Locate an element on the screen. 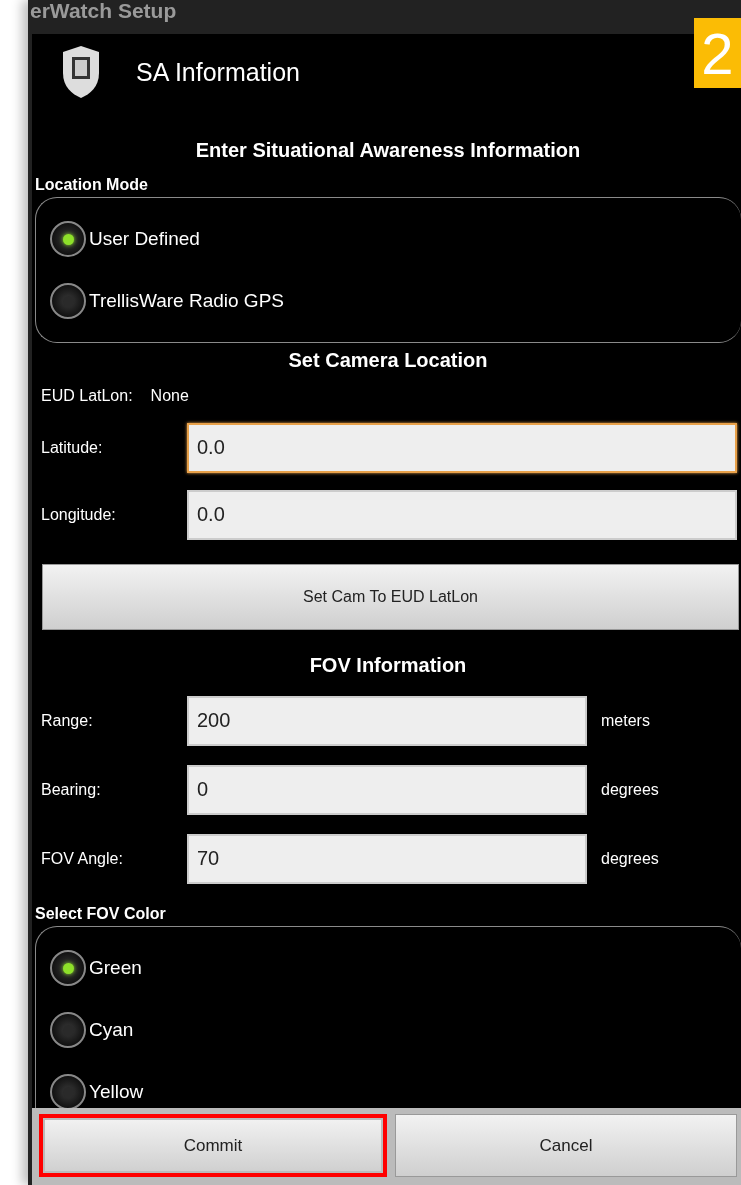 The height and width of the screenshot is (1185, 741). group-label: Location Mode is located at coordinates (92, 185).